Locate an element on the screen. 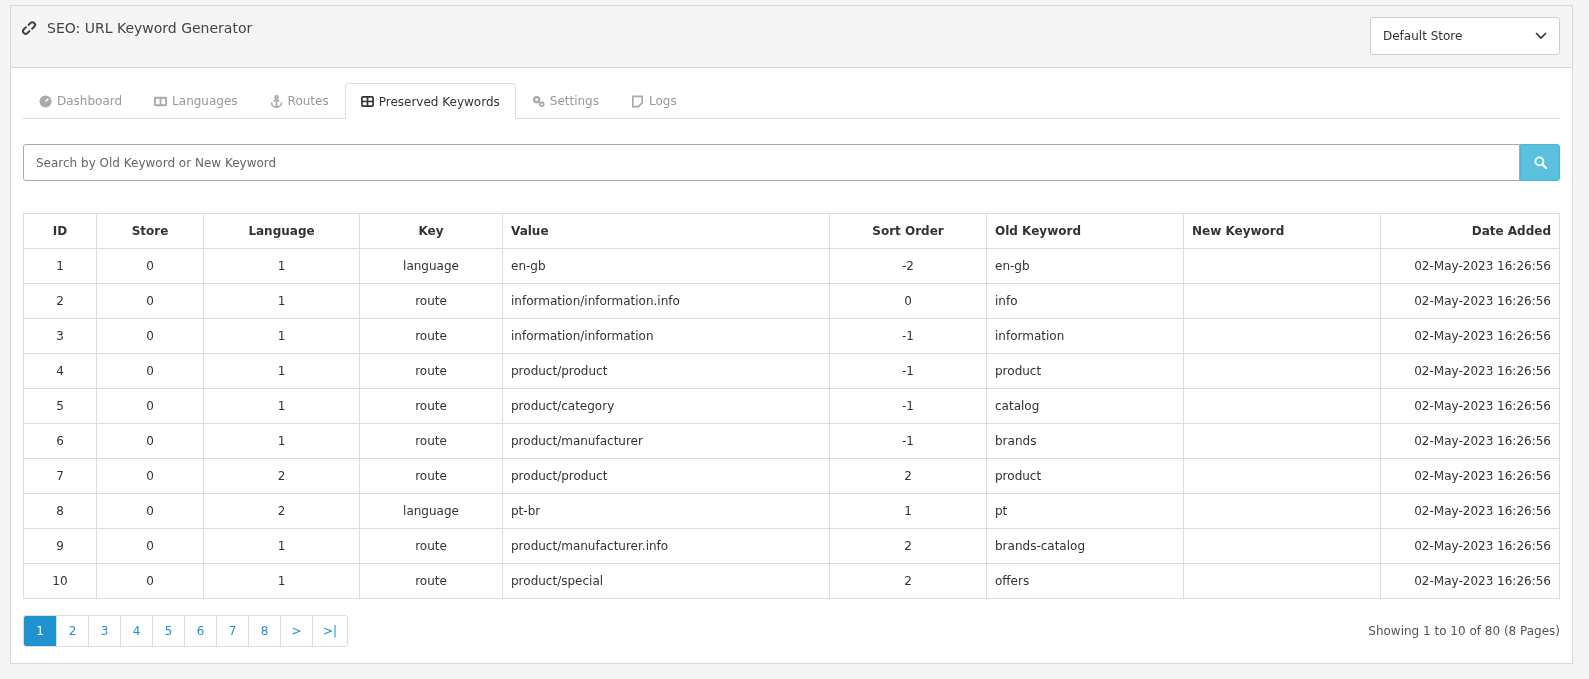 Image resolution: width=1589 pixels, height=679 pixels. gears-icon is located at coordinates (538, 101).